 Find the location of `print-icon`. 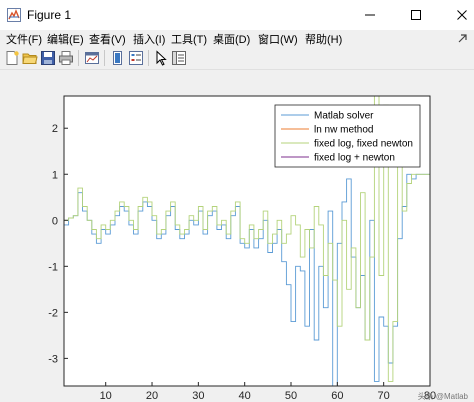

print-icon is located at coordinates (66, 58).